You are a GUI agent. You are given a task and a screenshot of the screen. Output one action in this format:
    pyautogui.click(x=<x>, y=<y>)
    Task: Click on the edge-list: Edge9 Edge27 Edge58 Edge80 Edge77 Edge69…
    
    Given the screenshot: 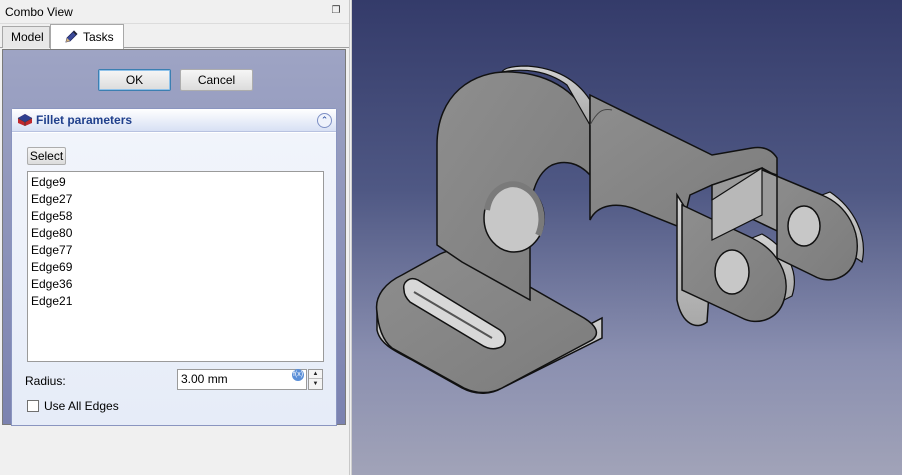 What is the action you would take?
    pyautogui.click(x=175, y=266)
    